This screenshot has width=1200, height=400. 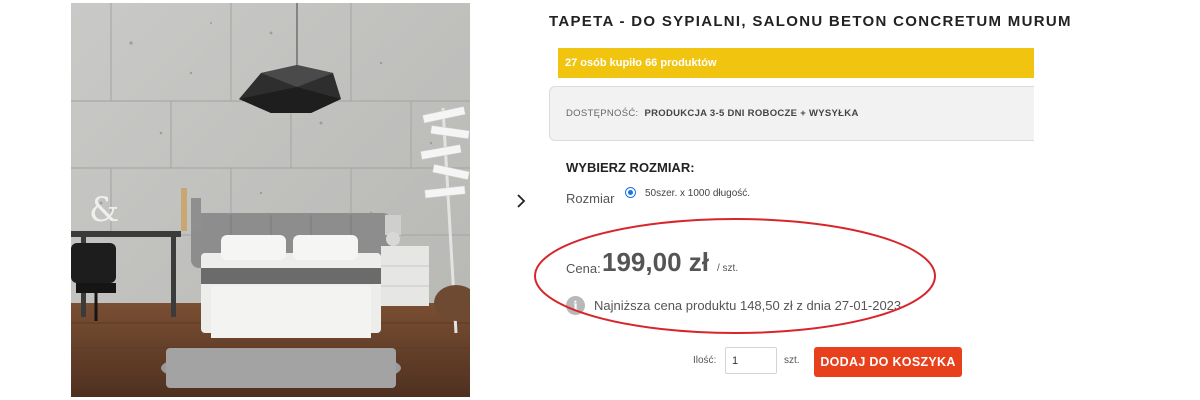 I want to click on highlight-annotation, so click(x=735, y=276).